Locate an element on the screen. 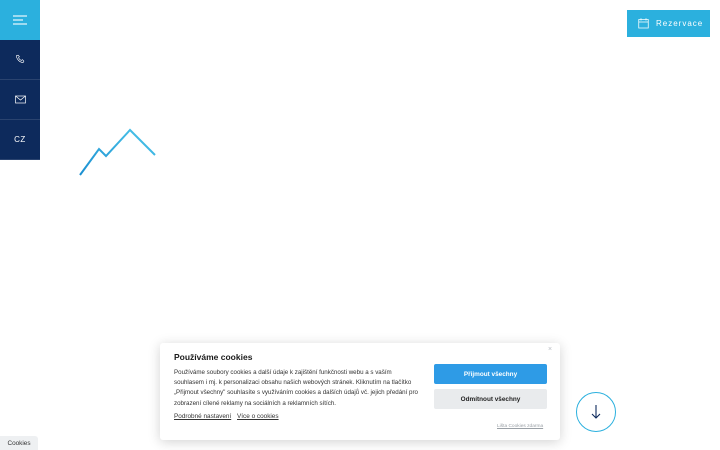 The image size is (720, 450). menu-button is located at coordinates (20, 20).